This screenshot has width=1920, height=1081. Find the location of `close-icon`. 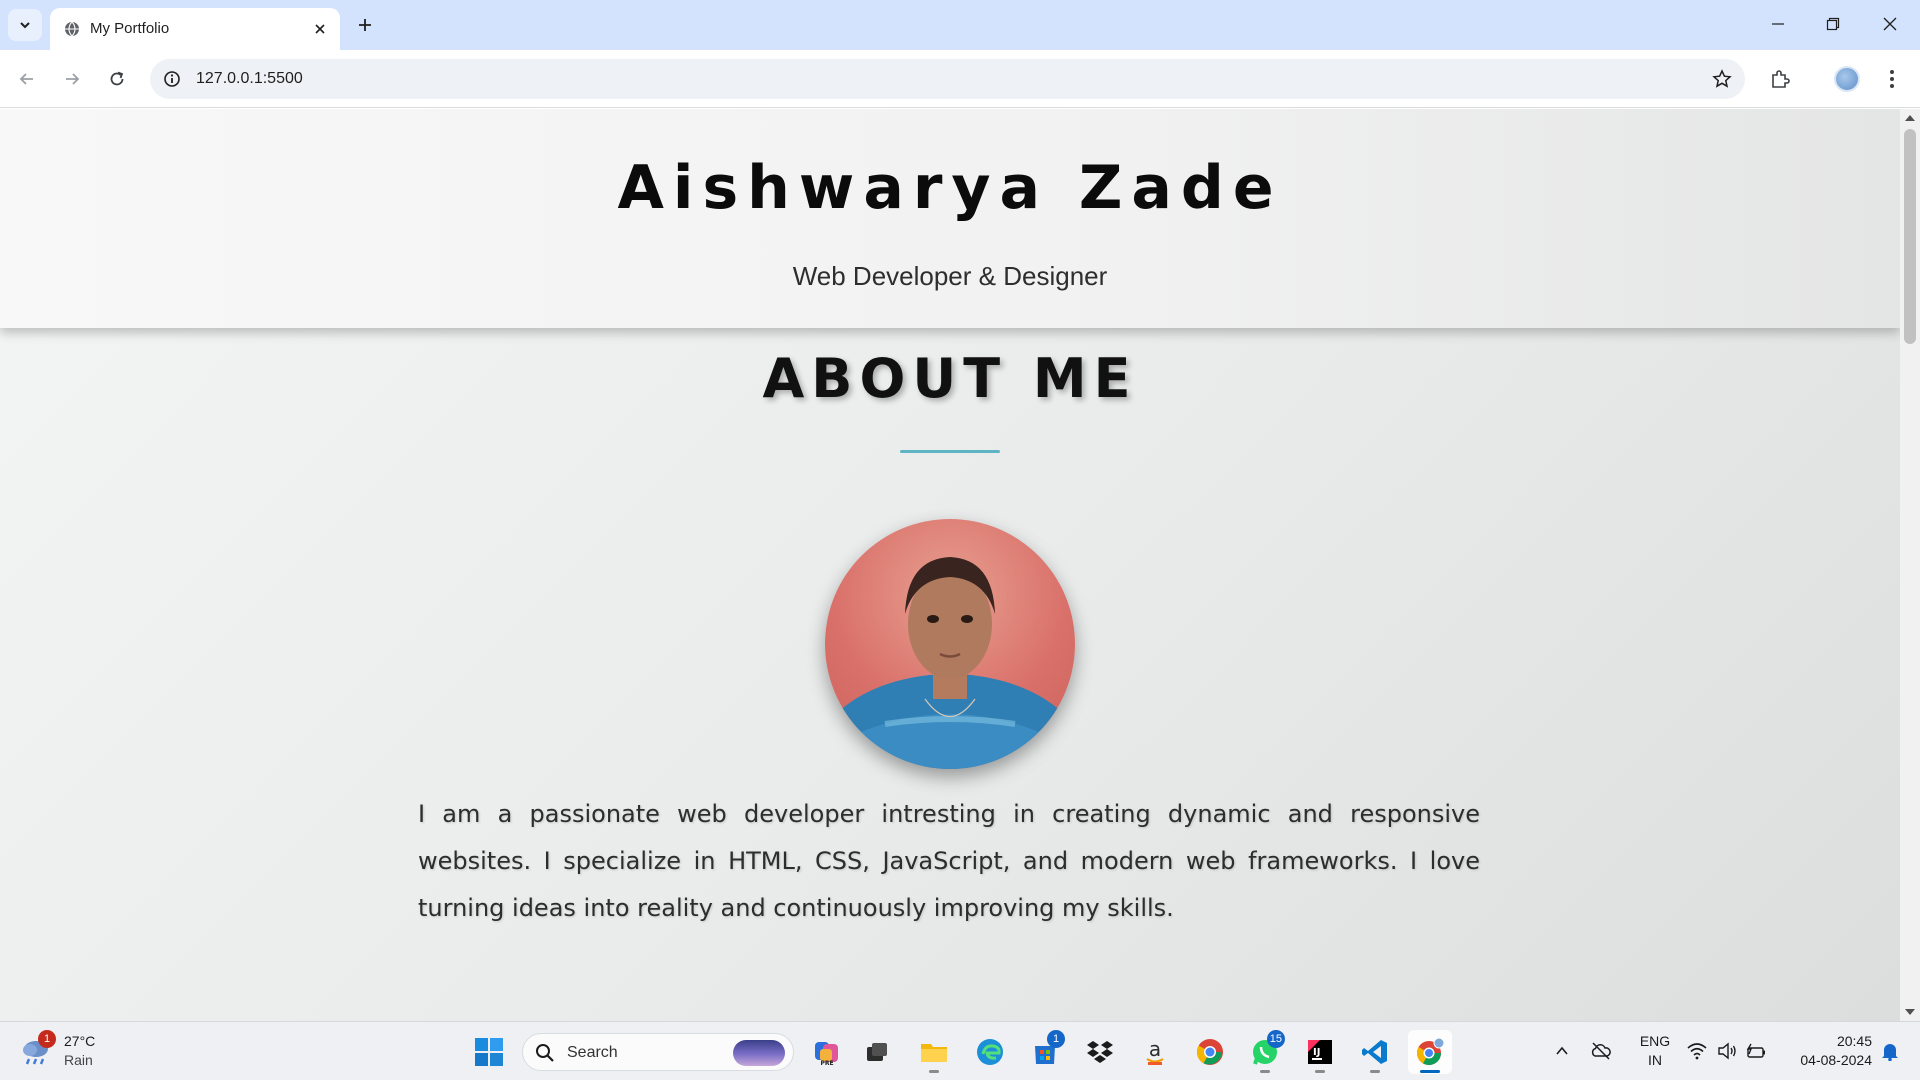

close-icon is located at coordinates (1890, 24).